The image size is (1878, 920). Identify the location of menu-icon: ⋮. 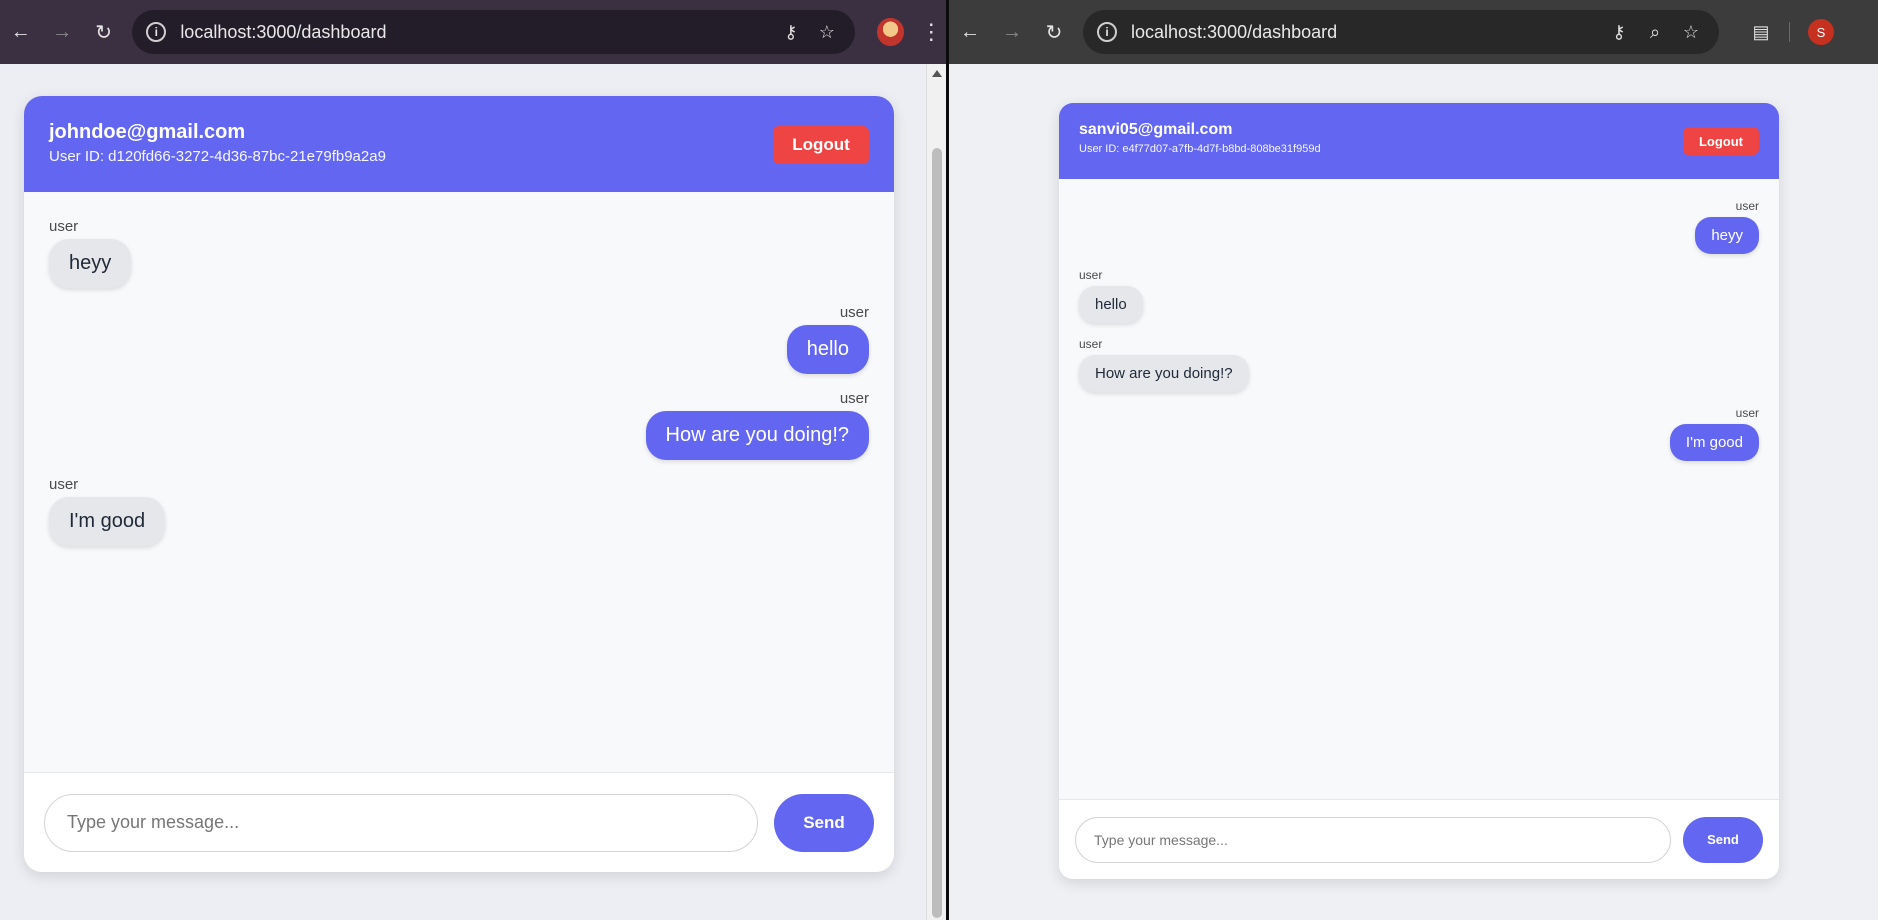
(931, 32).